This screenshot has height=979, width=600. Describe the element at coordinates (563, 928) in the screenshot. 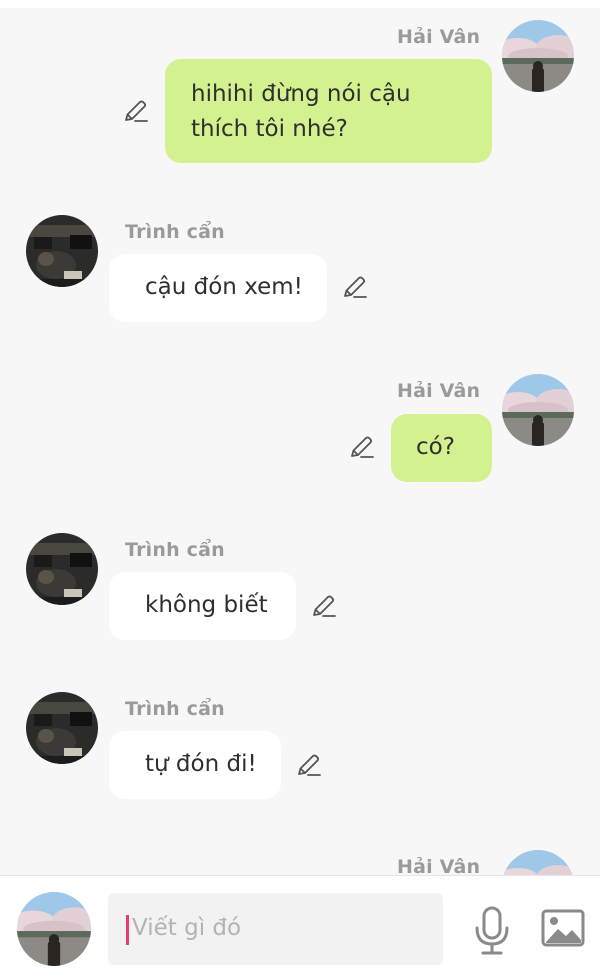

I see `image-icon` at that location.